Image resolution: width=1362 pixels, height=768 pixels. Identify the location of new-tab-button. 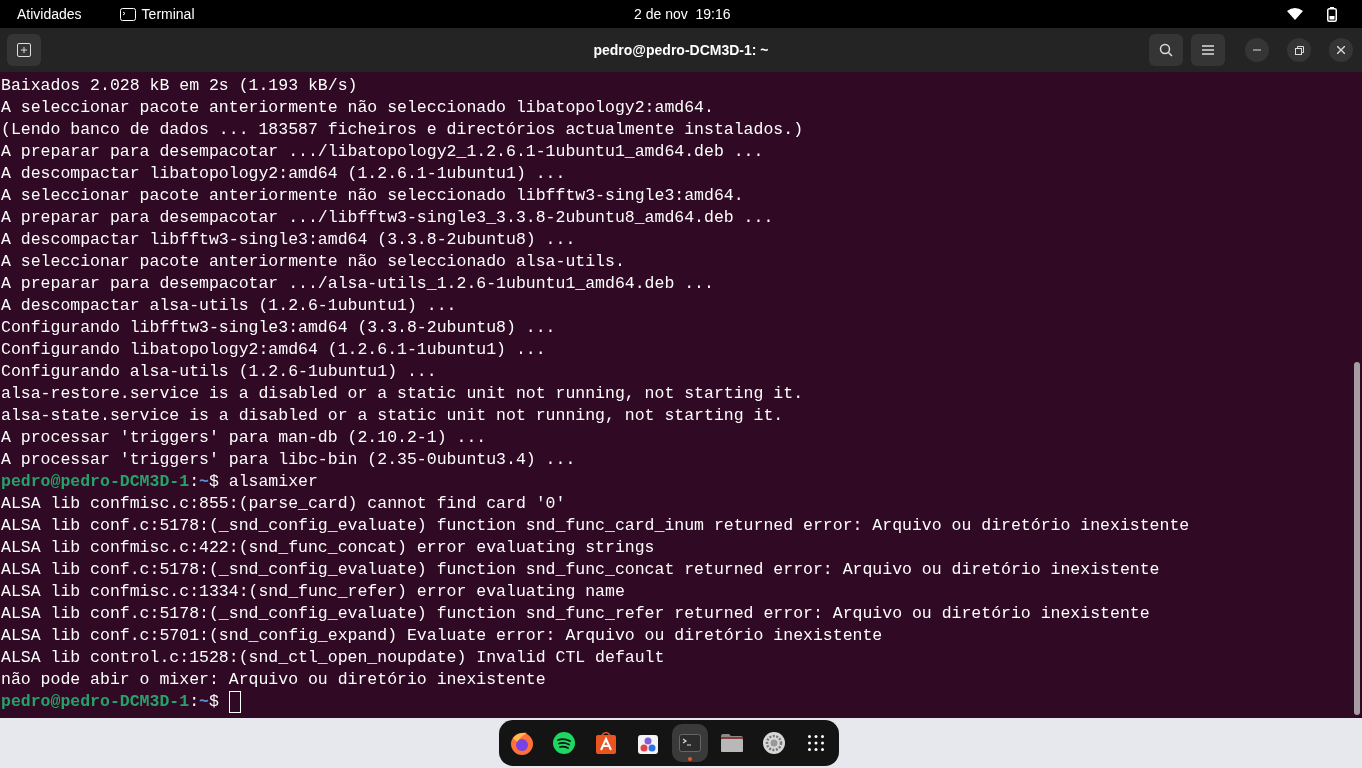
(24, 50).